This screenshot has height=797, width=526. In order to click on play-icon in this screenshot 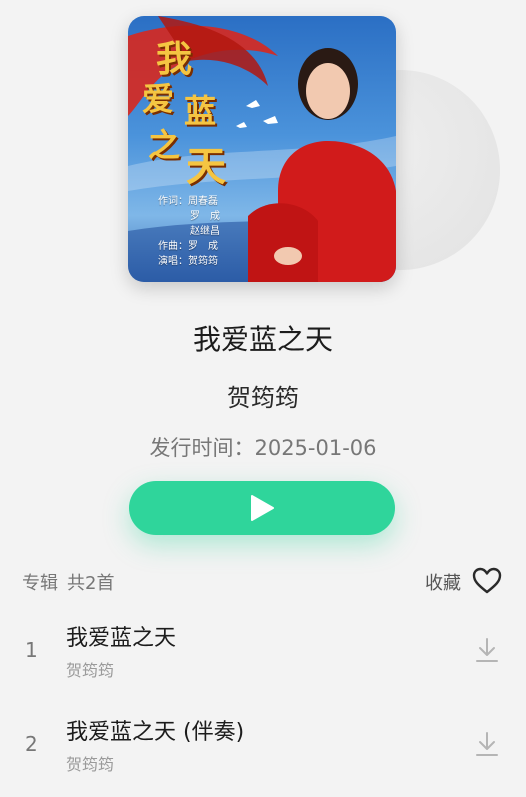, I will do `click(262, 508)`.